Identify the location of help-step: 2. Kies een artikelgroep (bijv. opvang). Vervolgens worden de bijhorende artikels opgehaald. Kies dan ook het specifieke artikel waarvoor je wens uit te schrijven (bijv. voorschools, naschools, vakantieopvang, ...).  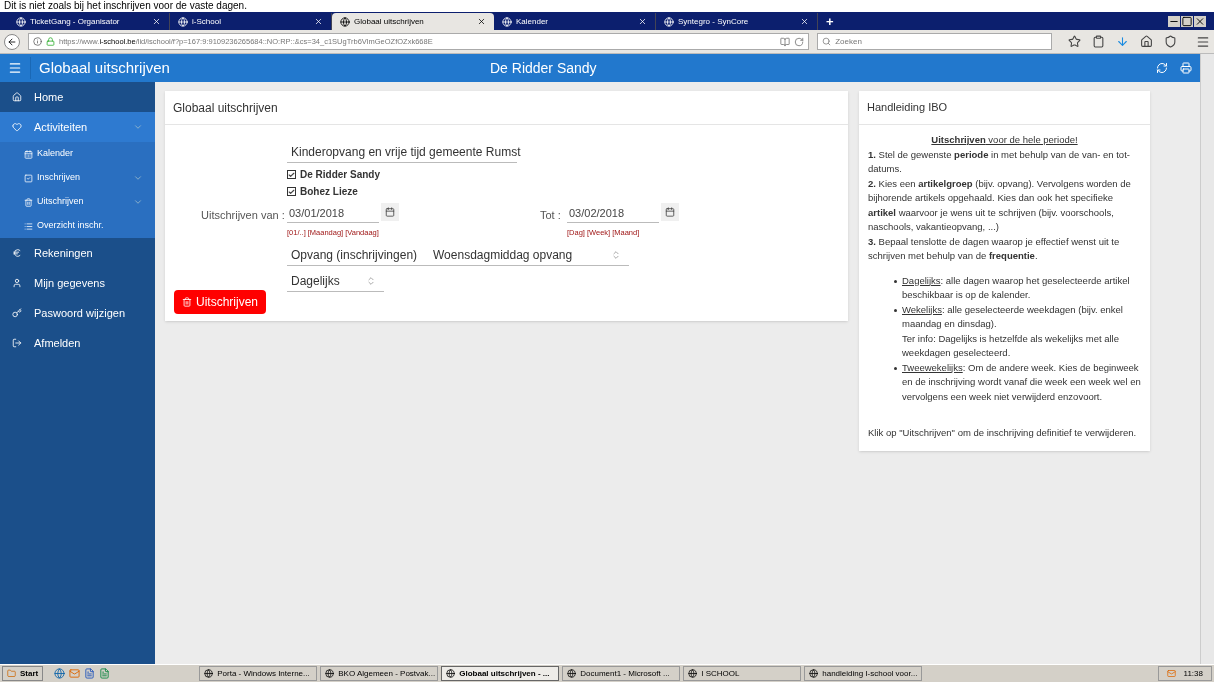
(1004, 205).